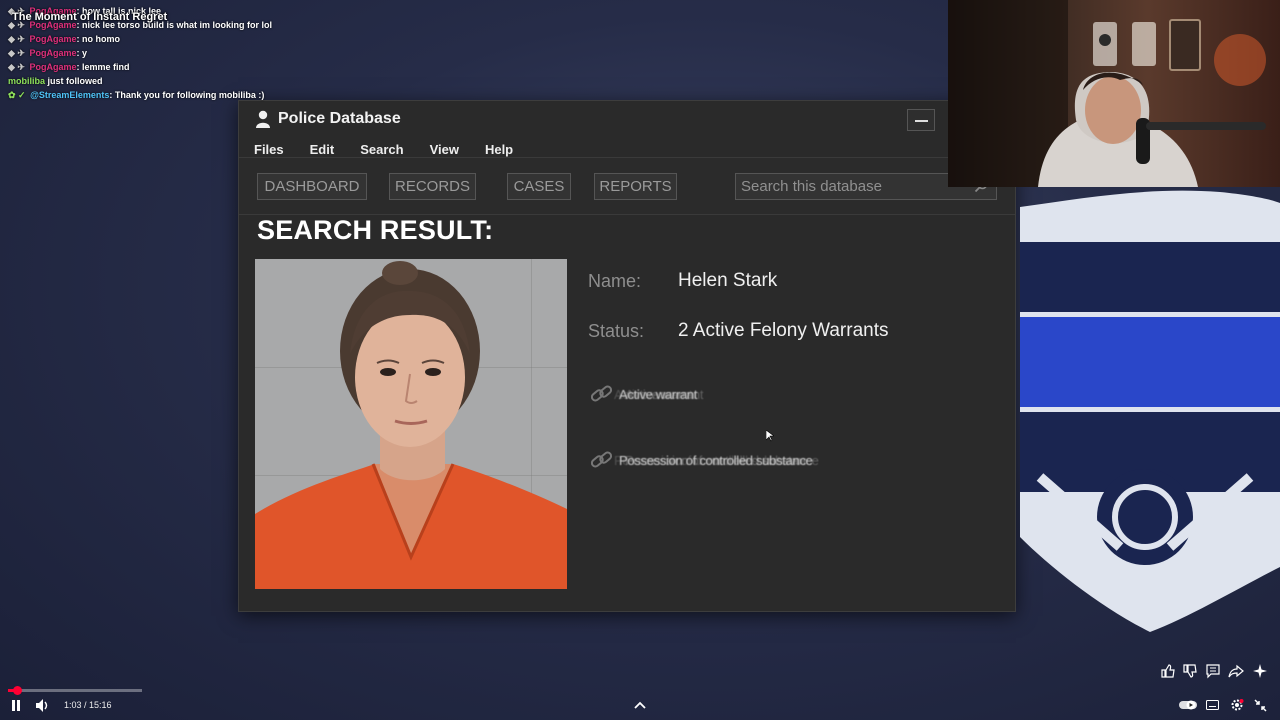 Image resolution: width=1280 pixels, height=720 pixels. Describe the element at coordinates (432, 186) in the screenshot. I see `nav-records-button: RECORDS` at that location.